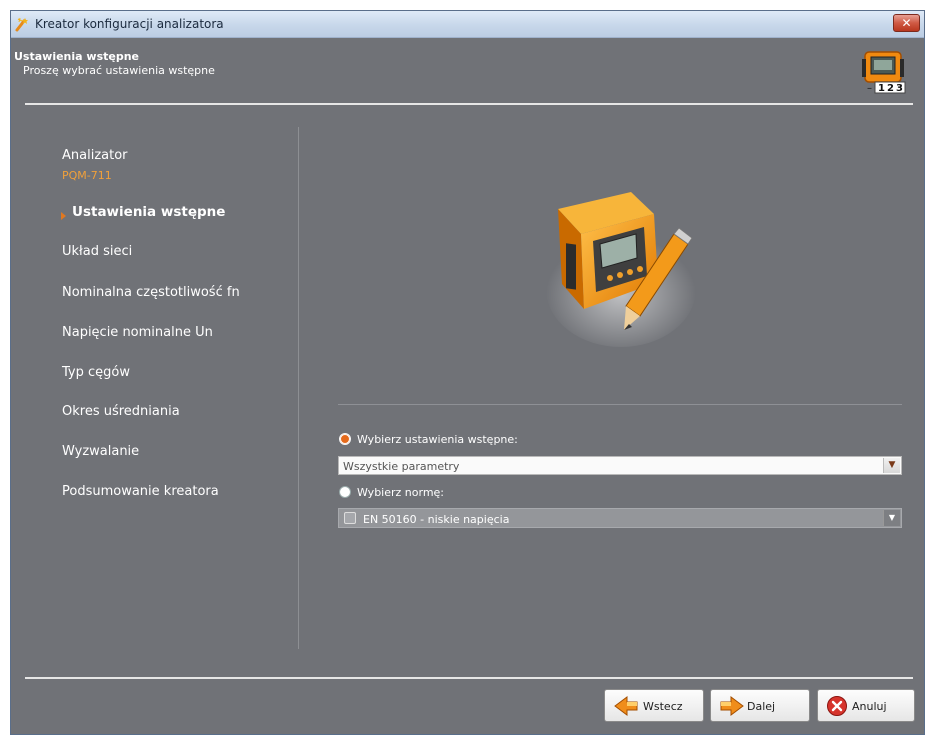  What do you see at coordinates (890, 88) in the screenshot?
I see `svg-text: 2` at bounding box center [890, 88].